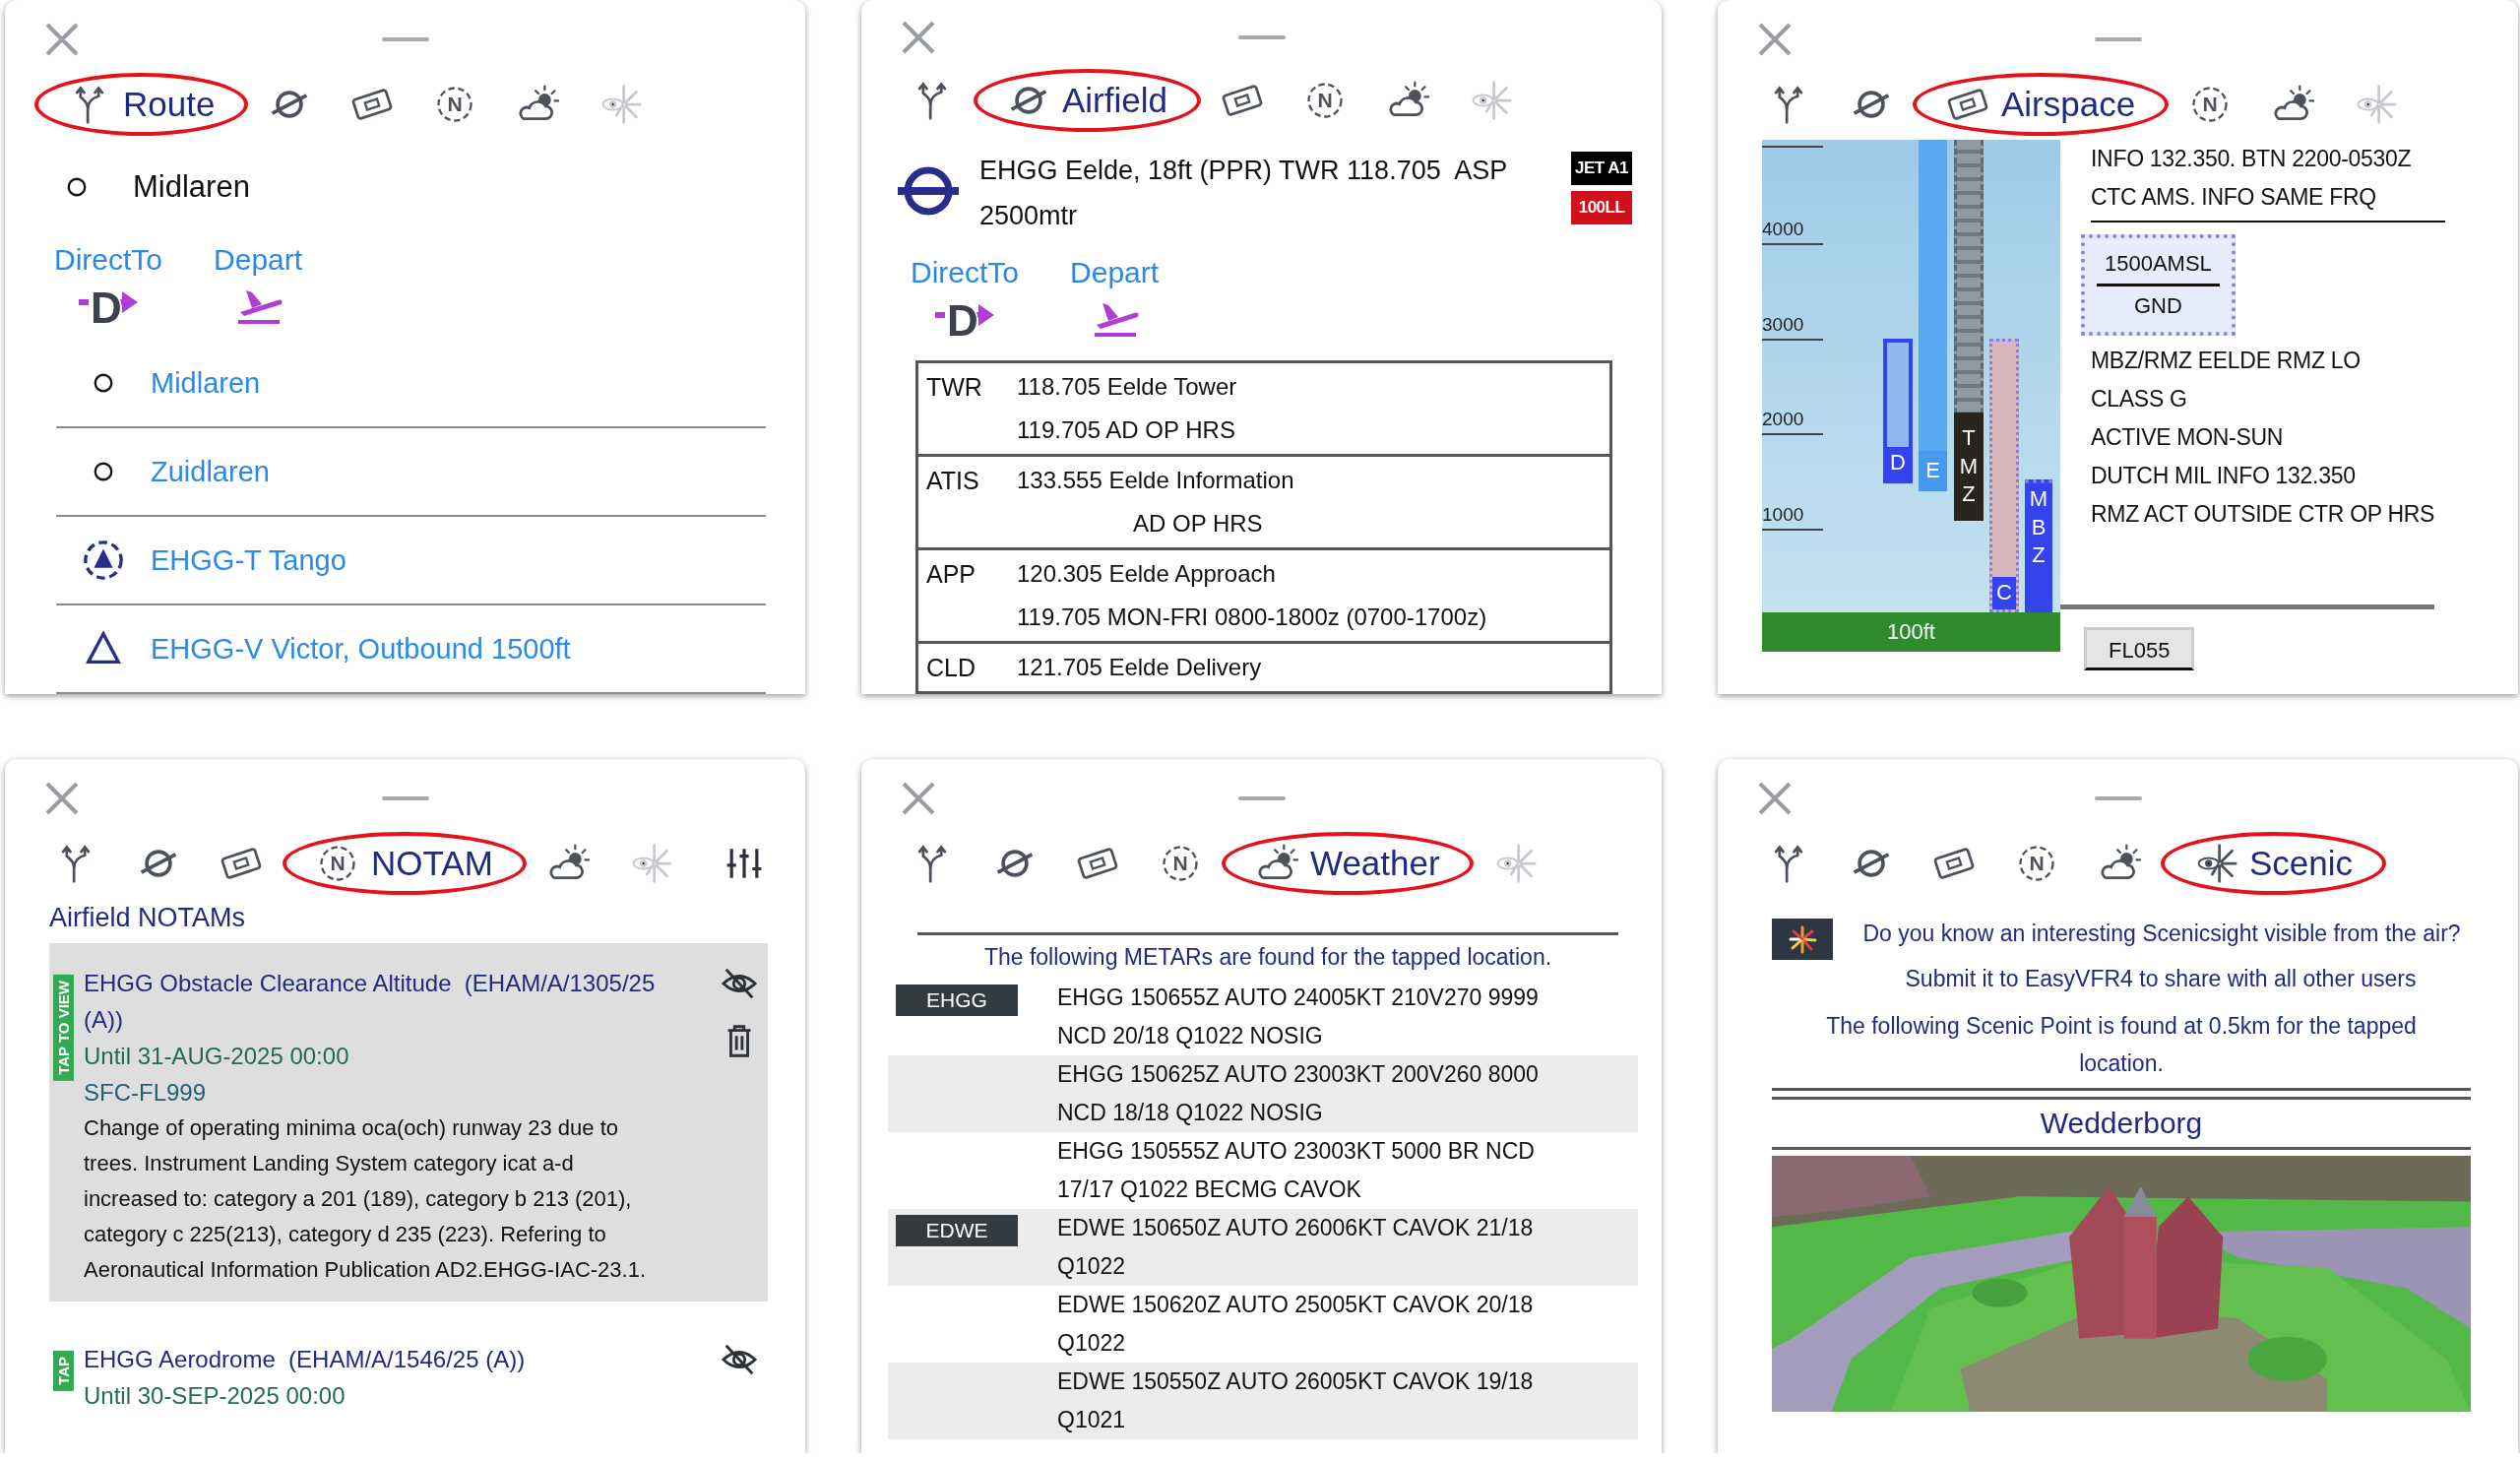  I want to click on reporting-point-icon, so click(103, 560).